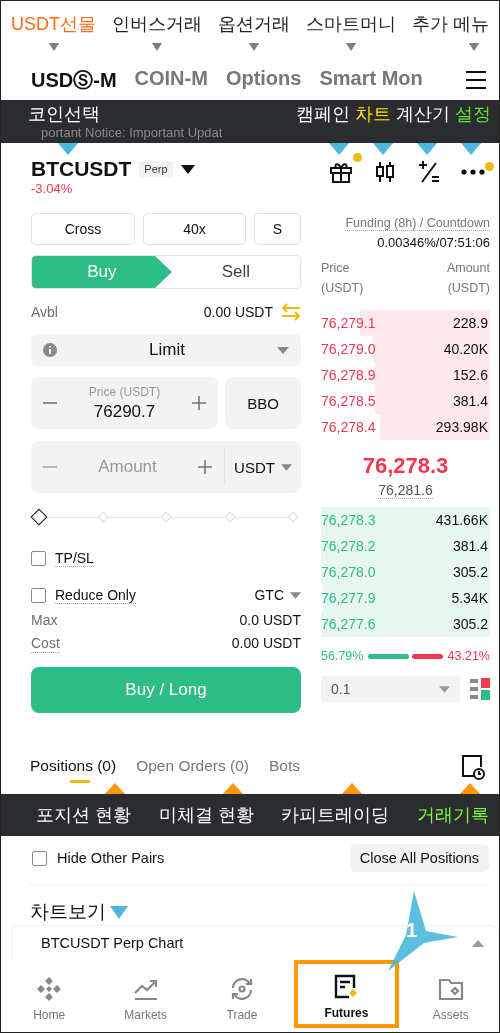 The height and width of the screenshot is (1033, 500). I want to click on bid-amount: 431.66K, so click(461, 520).